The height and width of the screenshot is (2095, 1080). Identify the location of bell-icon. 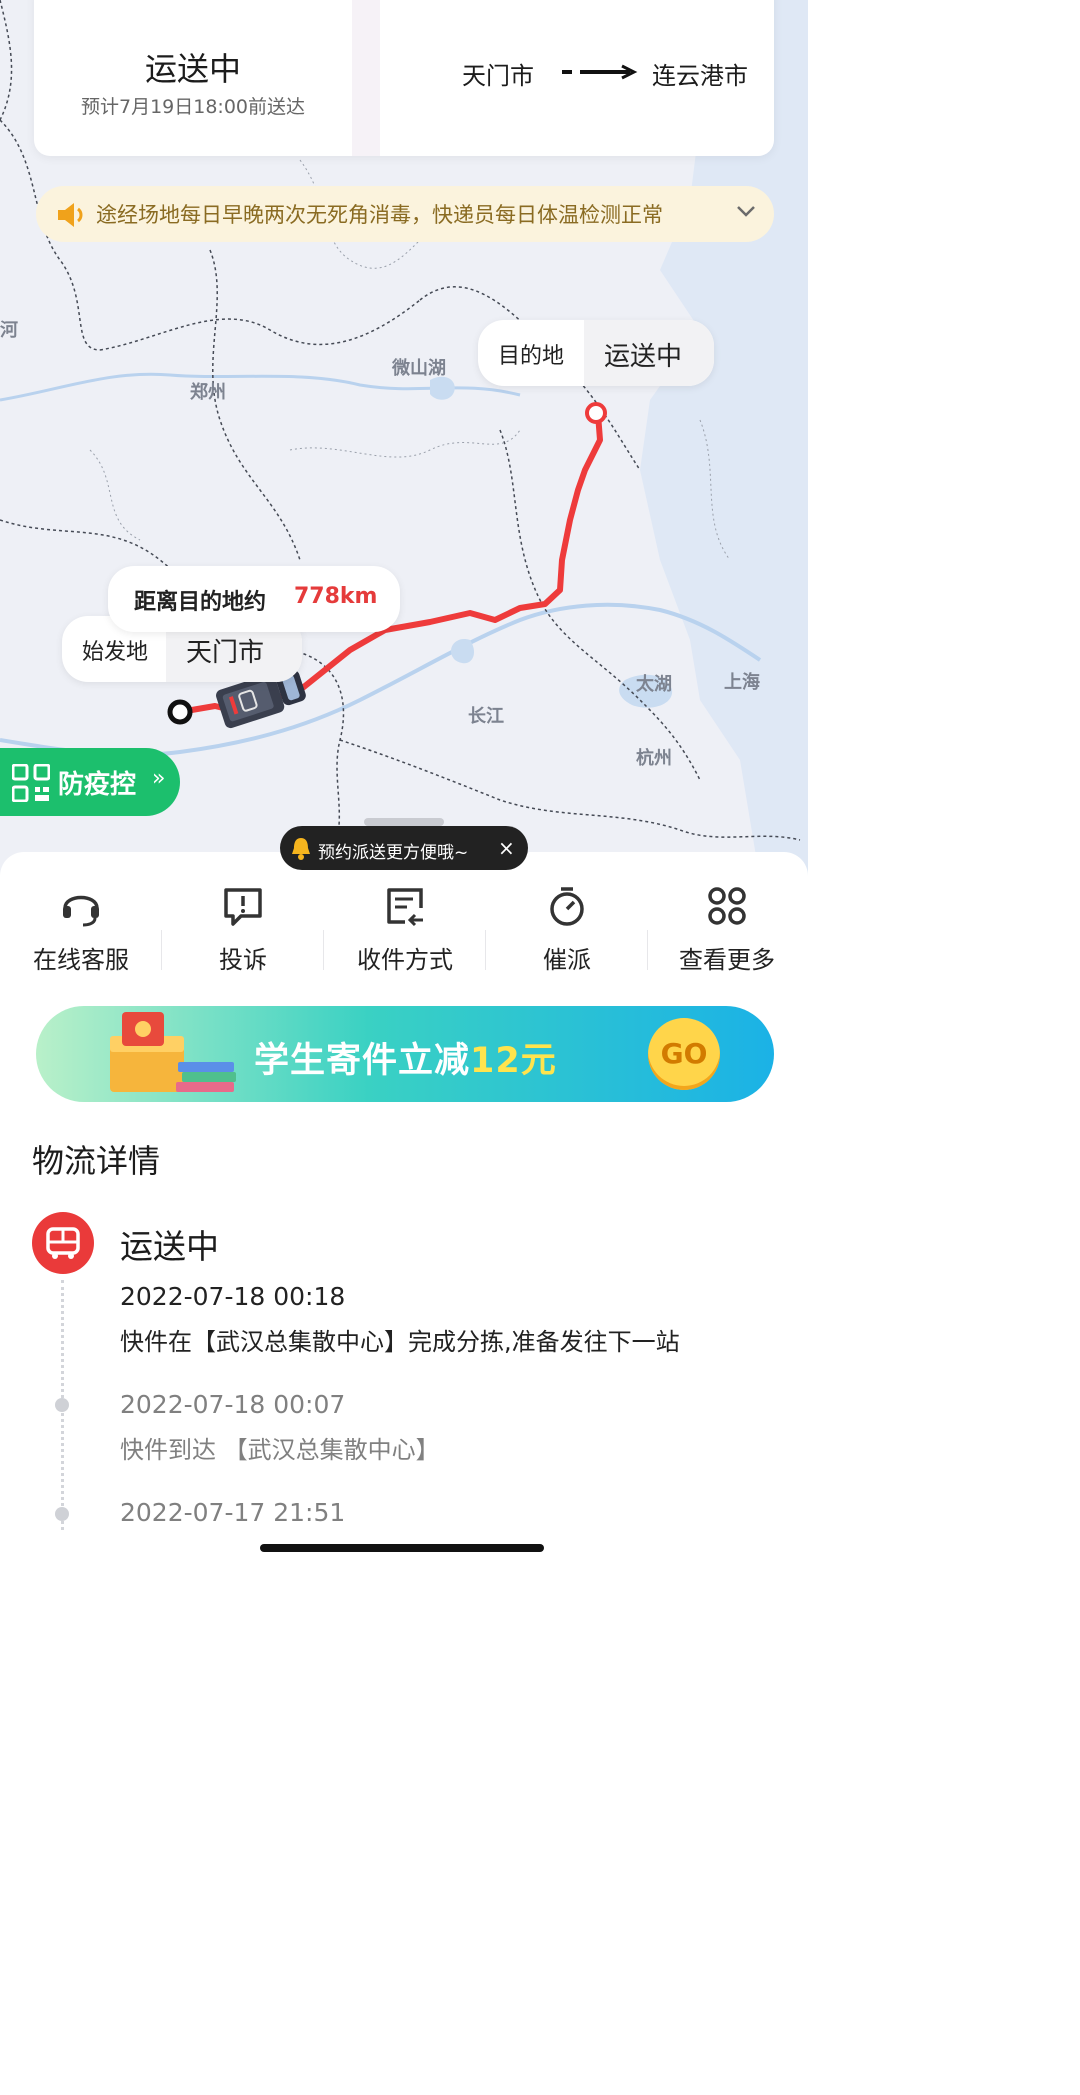
(301, 849).